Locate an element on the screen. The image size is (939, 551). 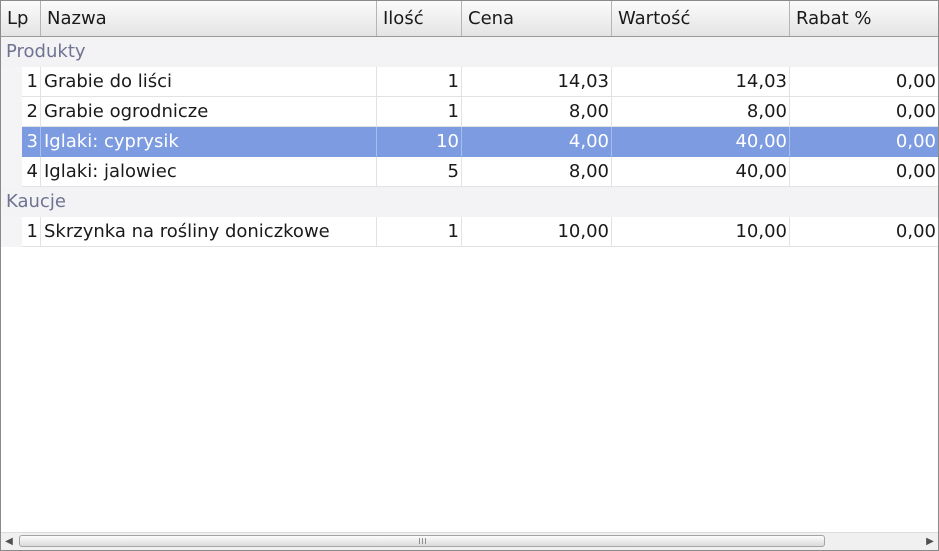
scrollbar-thumb is located at coordinates (422, 541).